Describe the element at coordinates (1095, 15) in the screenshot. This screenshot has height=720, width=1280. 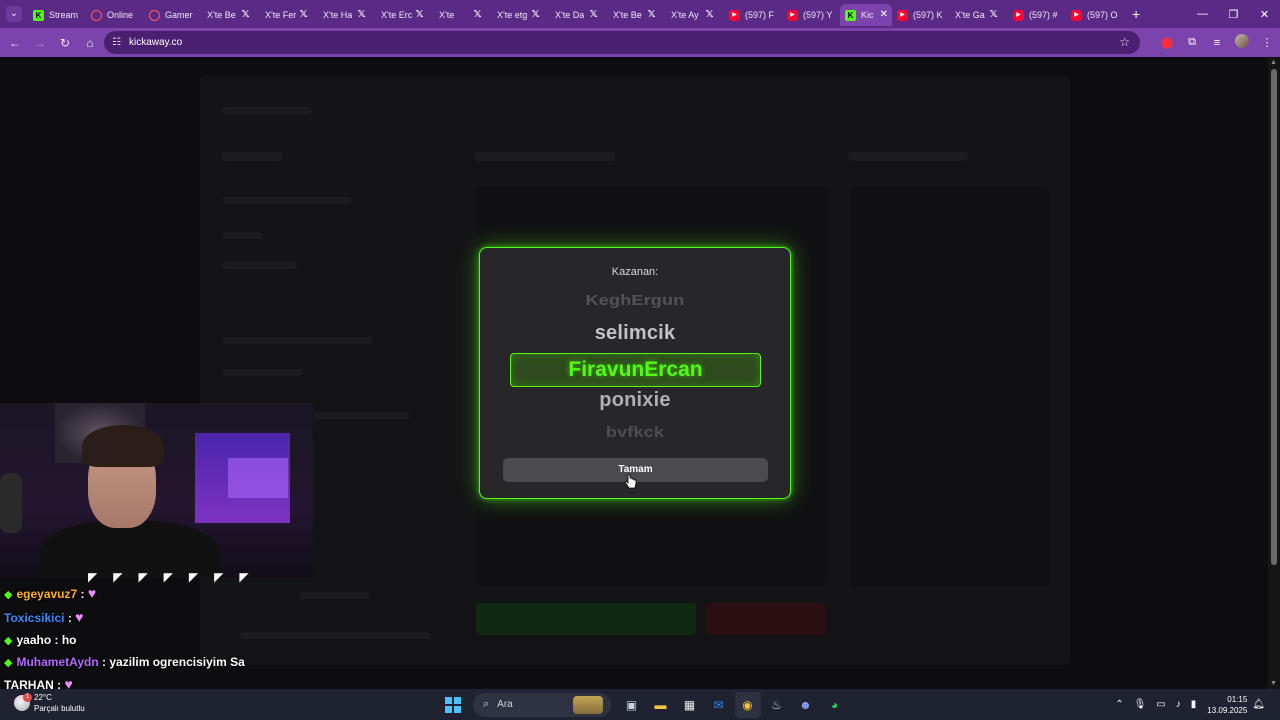
I see `browser-tab: ▶ (597) O` at that location.